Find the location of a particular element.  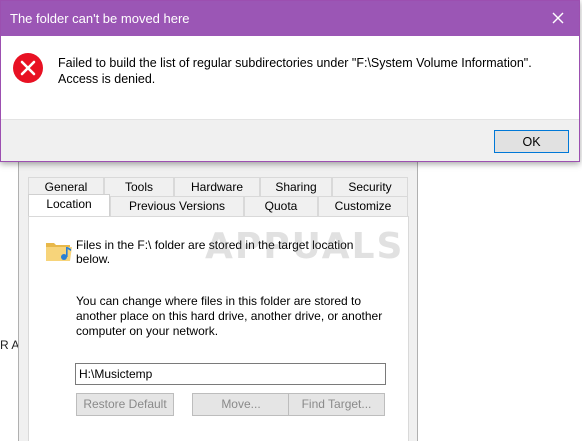

target-path-input is located at coordinates (230, 374).